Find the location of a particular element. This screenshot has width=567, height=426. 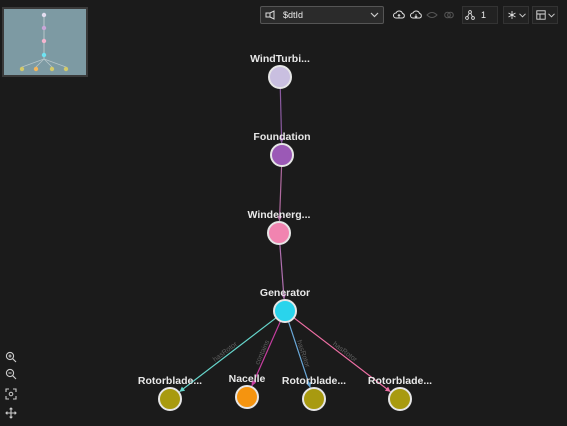

node-label: Foundation is located at coordinates (281, 137).